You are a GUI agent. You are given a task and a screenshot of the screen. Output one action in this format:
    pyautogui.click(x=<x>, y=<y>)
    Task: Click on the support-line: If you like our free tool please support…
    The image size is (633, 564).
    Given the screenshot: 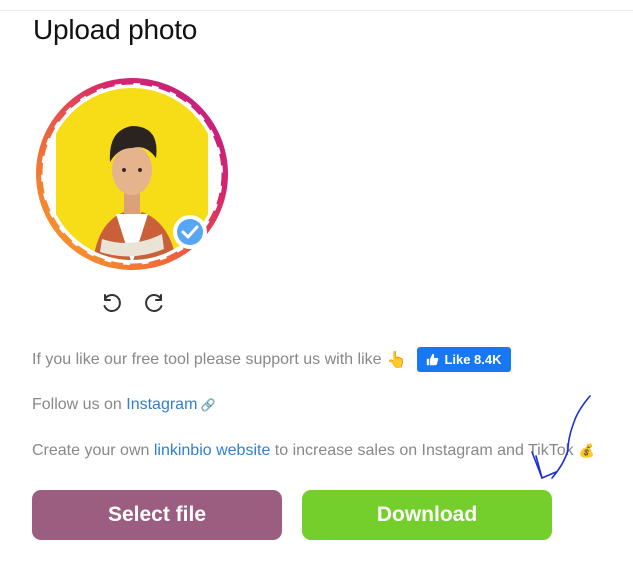 What is the action you would take?
    pyautogui.click(x=271, y=359)
    